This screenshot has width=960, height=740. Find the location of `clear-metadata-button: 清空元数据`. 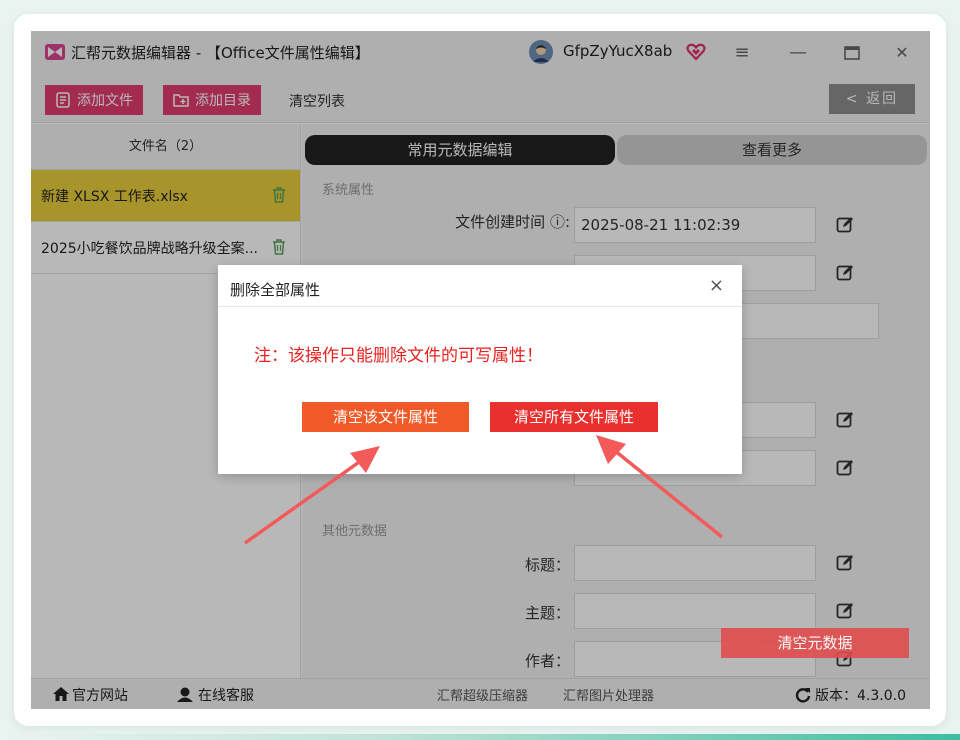

clear-metadata-button: 清空元数据 is located at coordinates (815, 643).